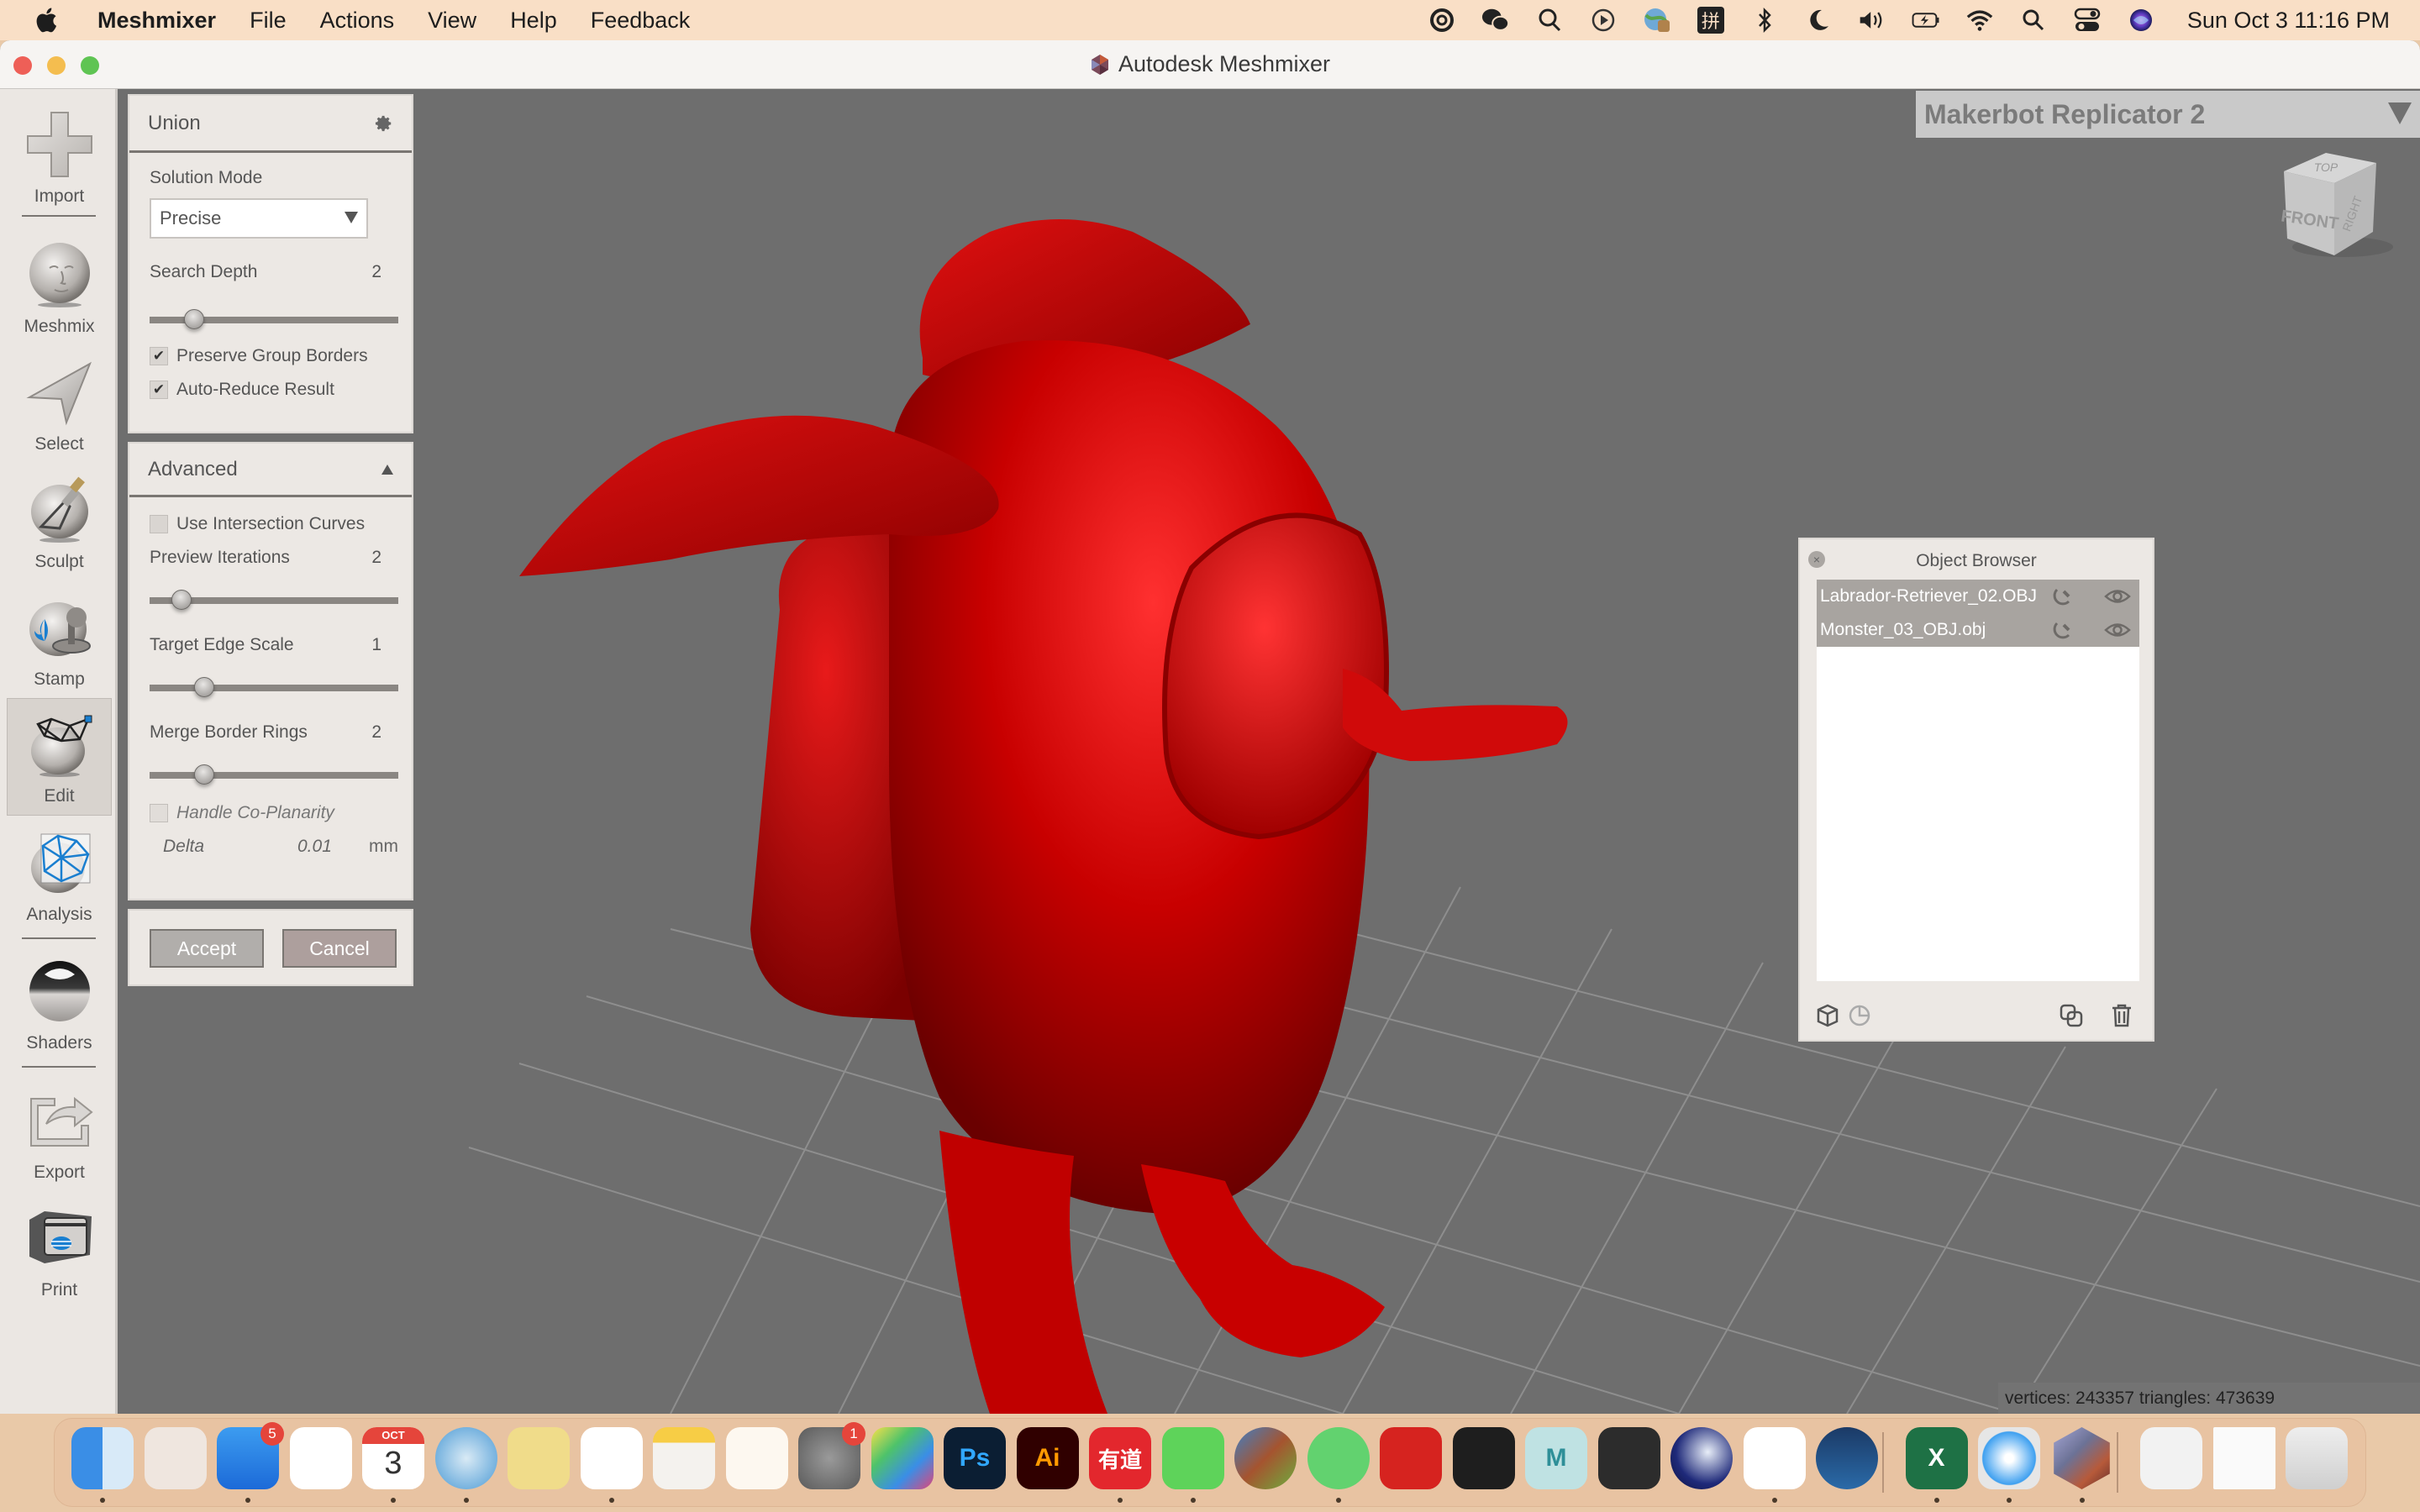  Describe the element at coordinates (22, 65) in the screenshot. I see `window-close-button` at that location.